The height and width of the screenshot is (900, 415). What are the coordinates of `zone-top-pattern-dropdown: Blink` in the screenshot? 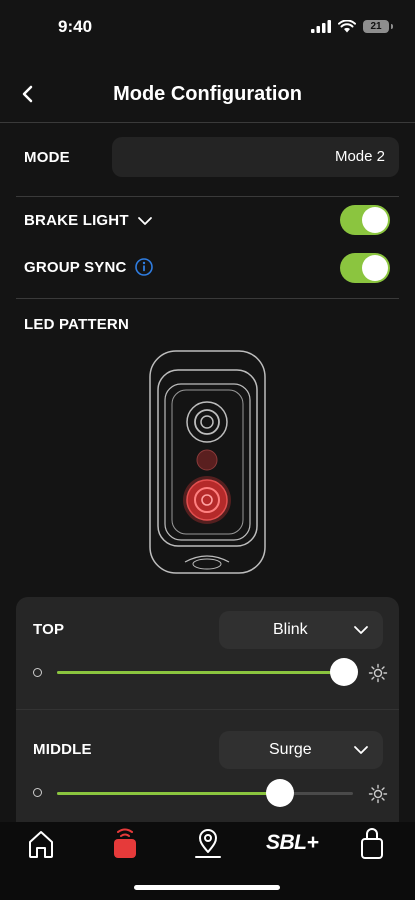 It's located at (301, 630).